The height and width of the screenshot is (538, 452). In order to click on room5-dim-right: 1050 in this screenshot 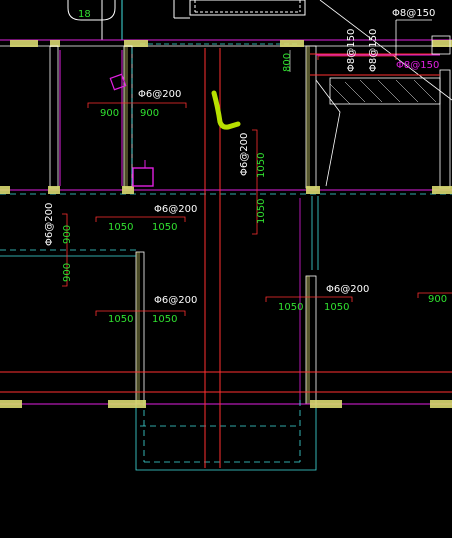, I will do `click(164, 319)`.